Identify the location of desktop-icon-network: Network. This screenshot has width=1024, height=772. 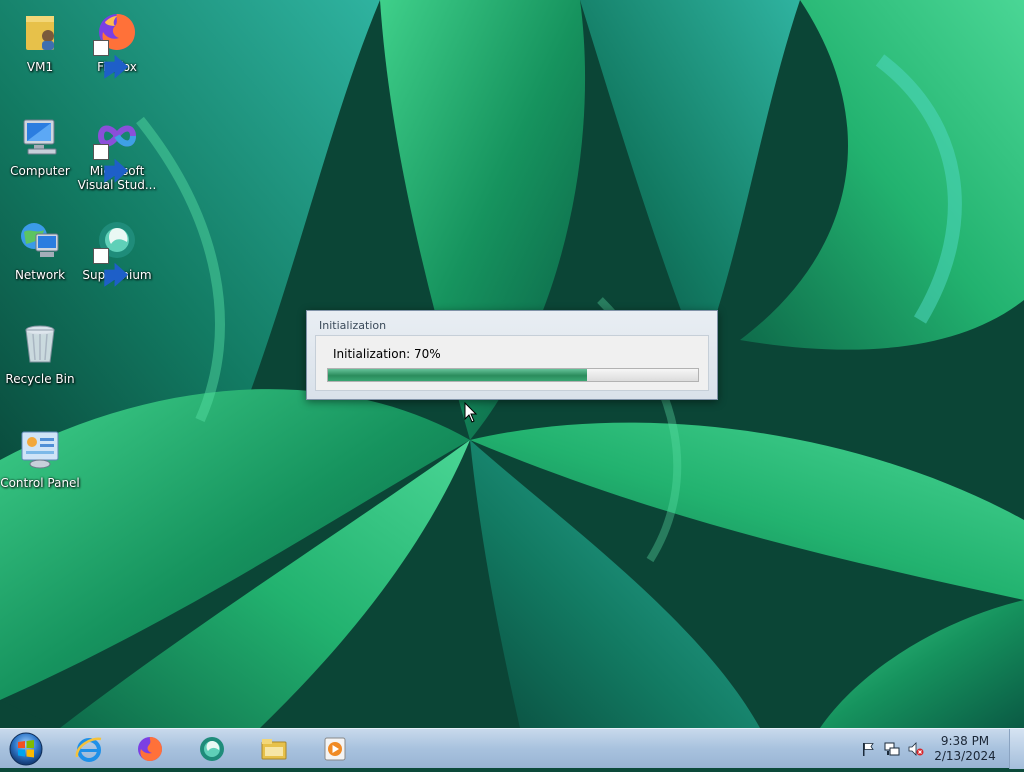
(40, 258).